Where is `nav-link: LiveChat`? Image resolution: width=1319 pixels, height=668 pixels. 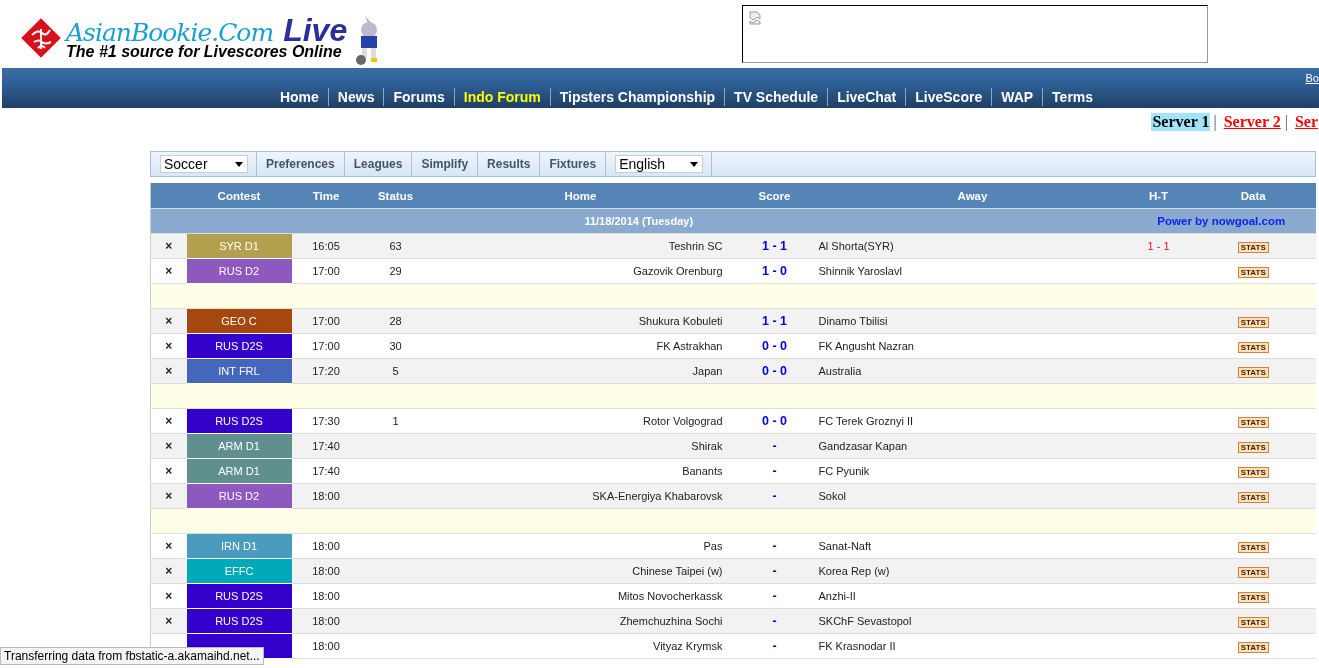 nav-link: LiveChat is located at coordinates (867, 97).